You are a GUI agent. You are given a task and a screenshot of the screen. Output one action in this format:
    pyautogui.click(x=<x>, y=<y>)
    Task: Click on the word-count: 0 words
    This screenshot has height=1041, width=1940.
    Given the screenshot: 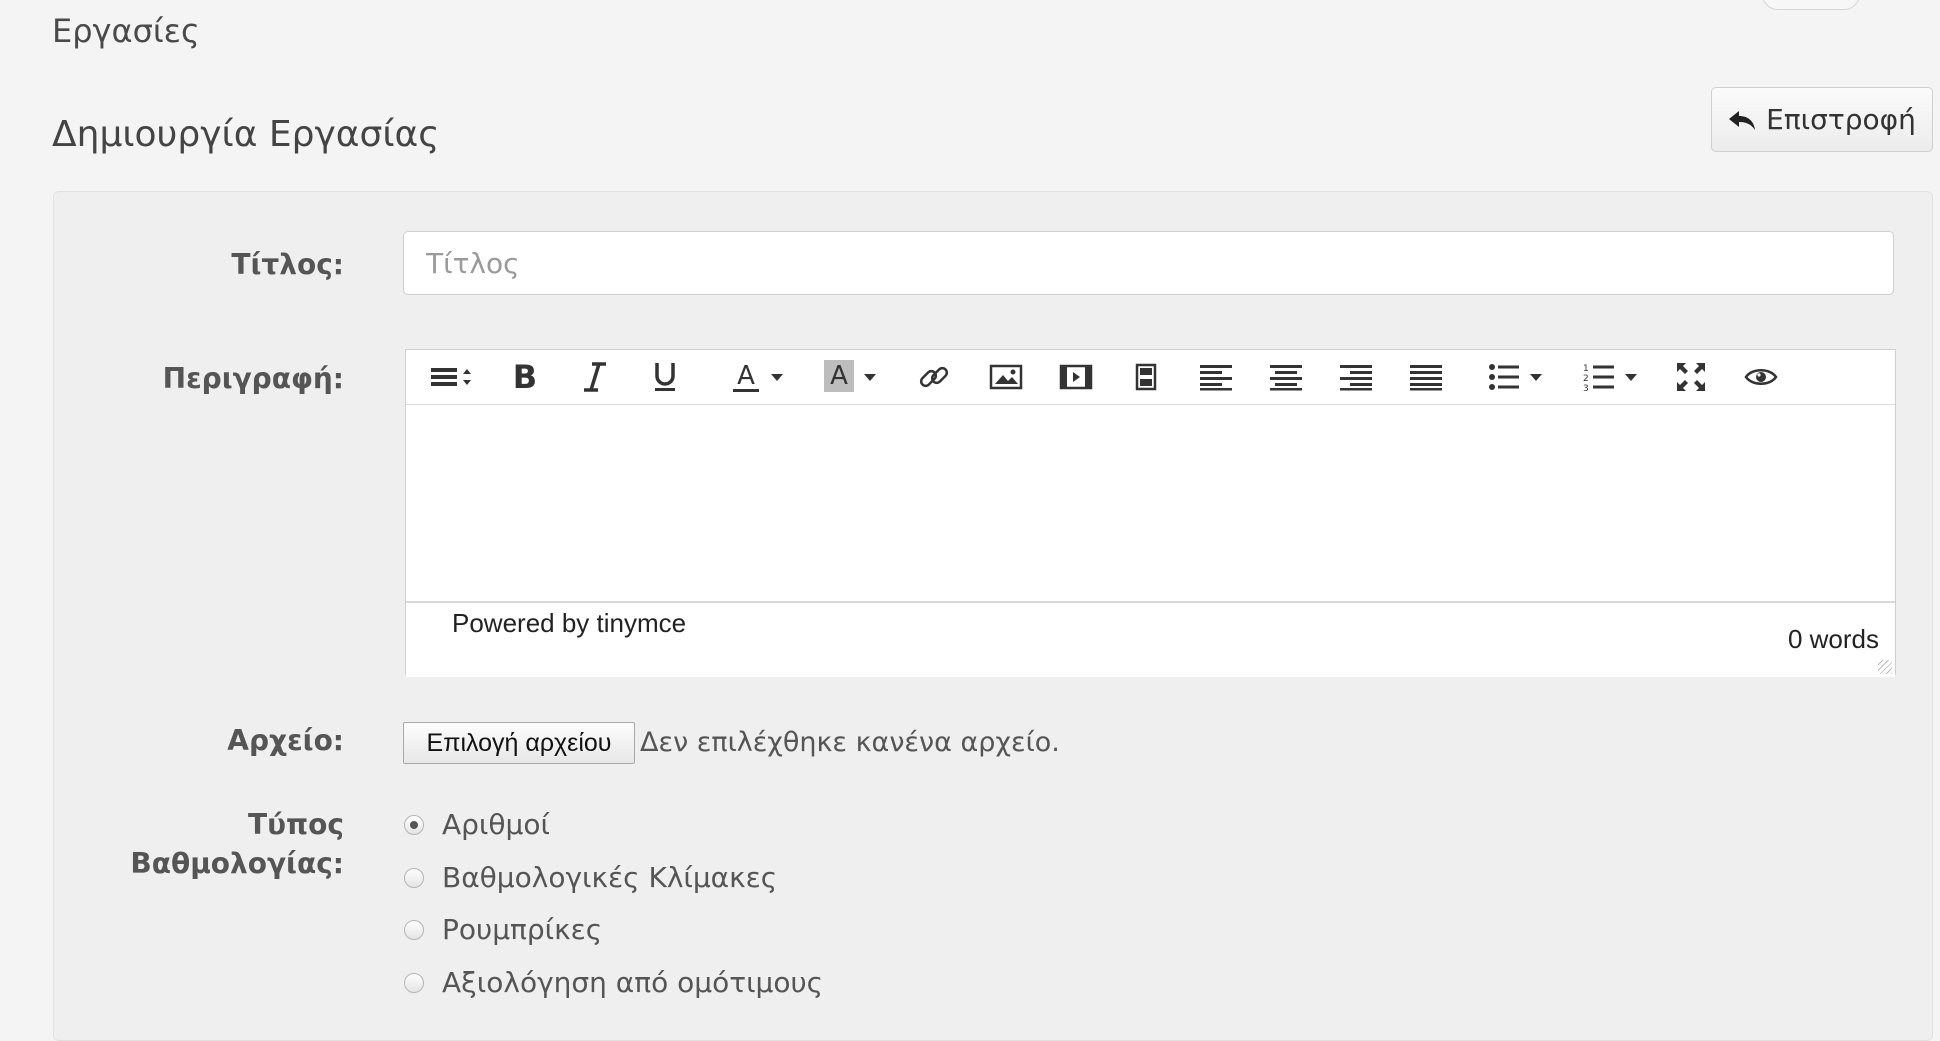 What is the action you would take?
    pyautogui.click(x=1833, y=639)
    